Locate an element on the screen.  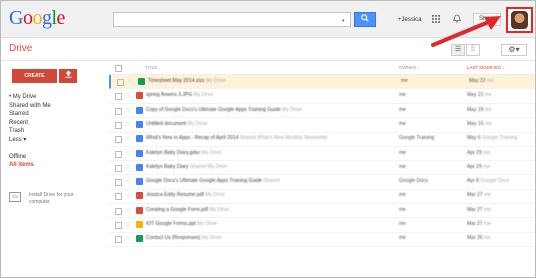
create-button: CREATE is located at coordinates (34, 76).